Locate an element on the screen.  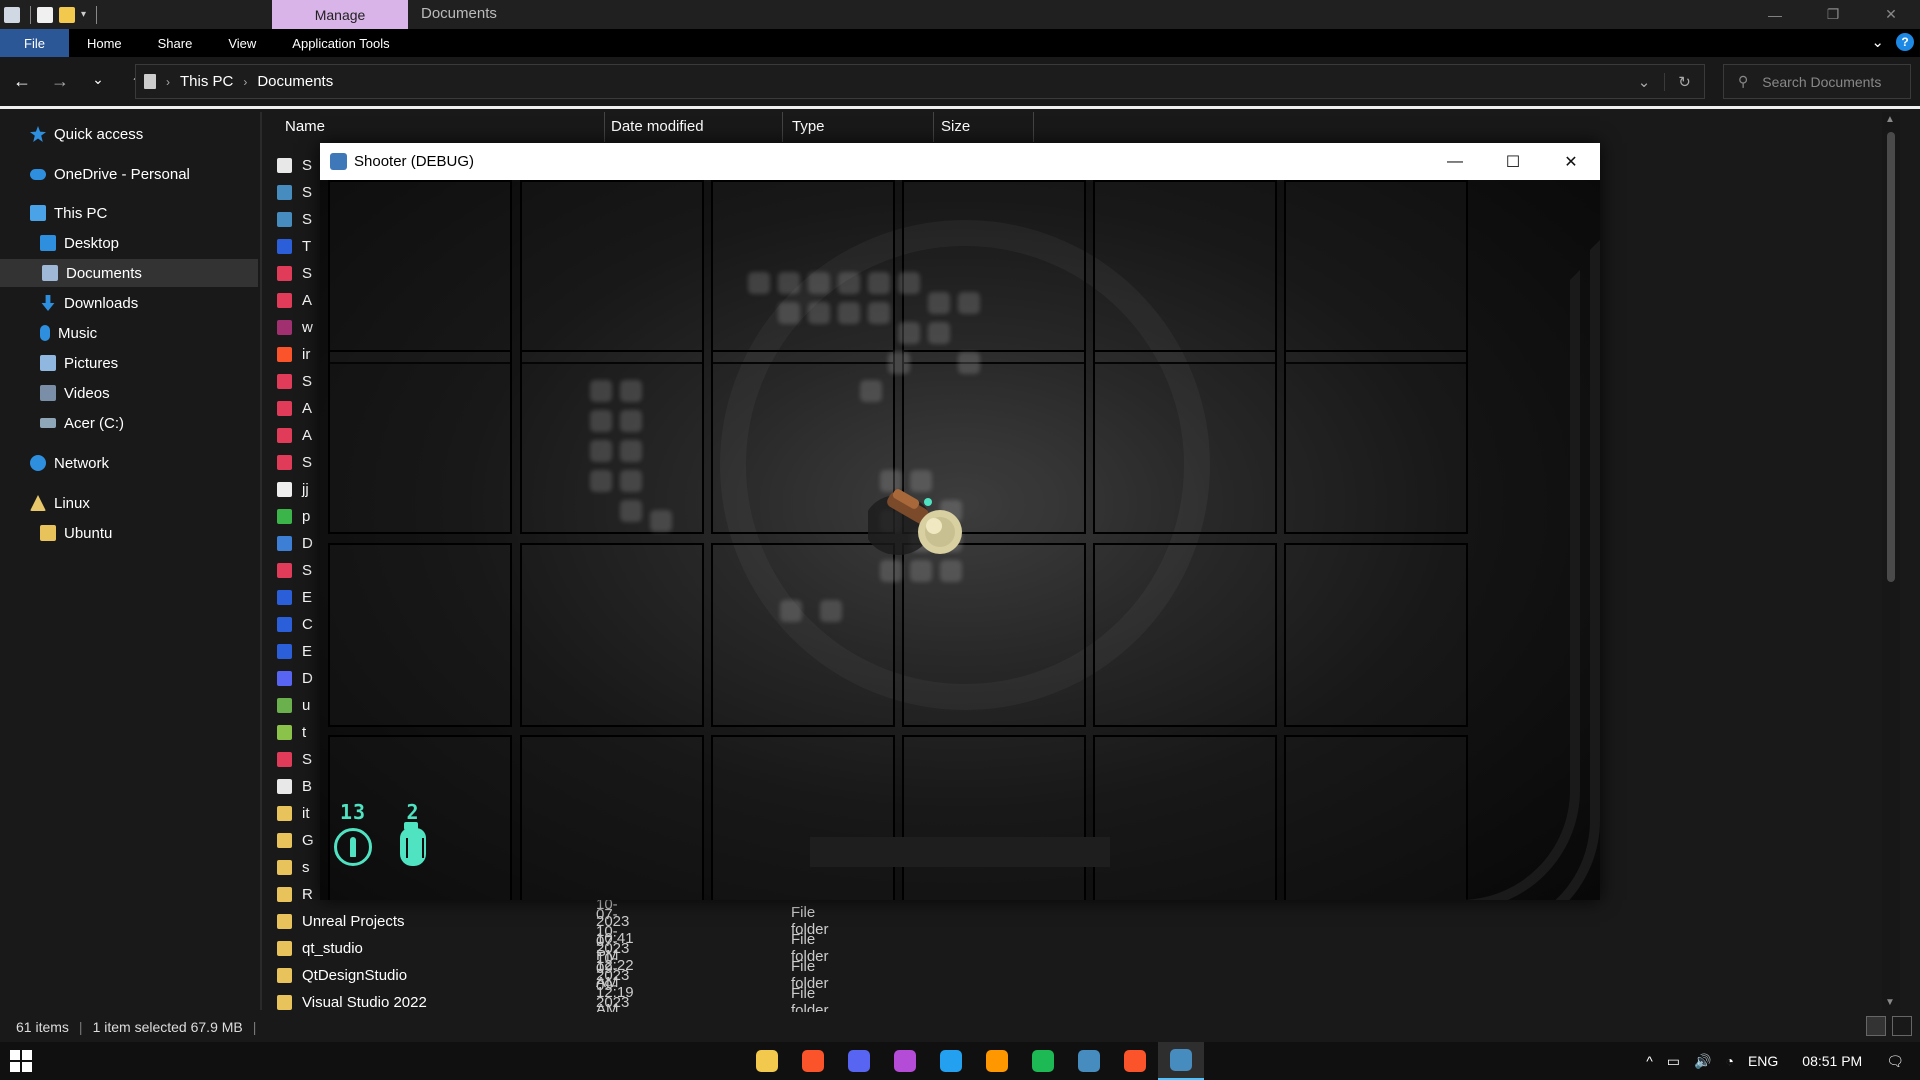
sidebar-item-network: Network is located at coordinates (69, 463).